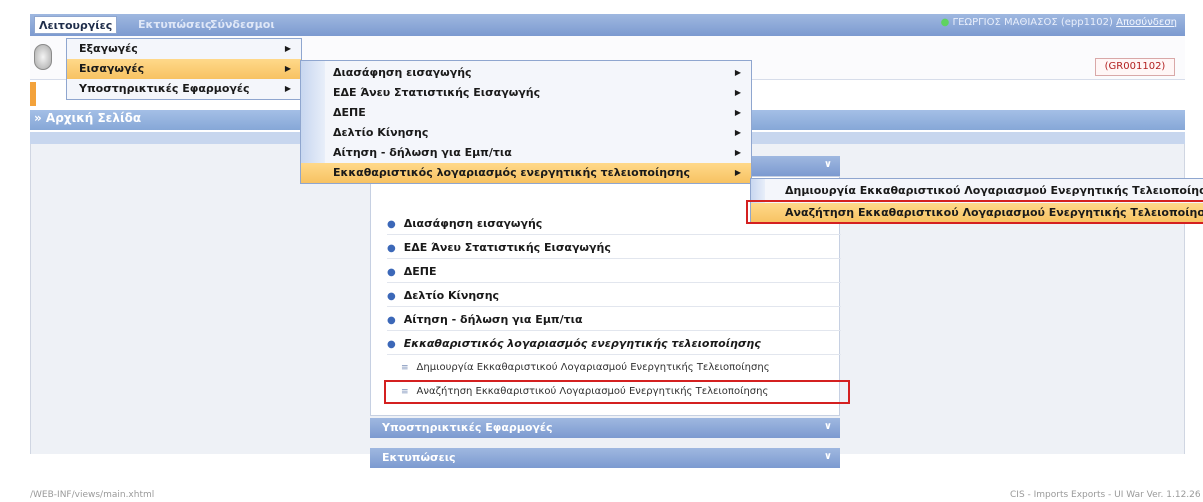 The width and height of the screenshot is (1203, 502). I want to click on panel-item-depe: ● ΔΕΠΕ, so click(614, 272).